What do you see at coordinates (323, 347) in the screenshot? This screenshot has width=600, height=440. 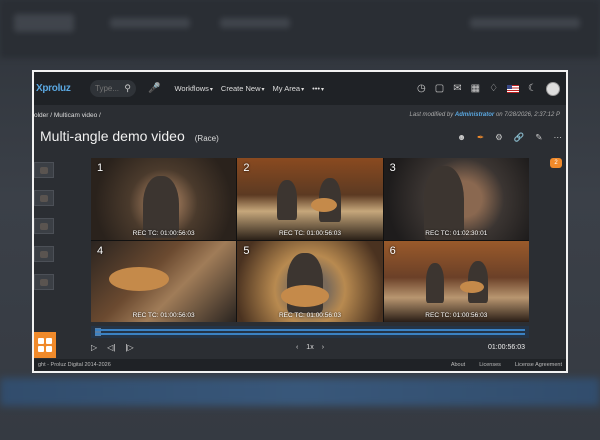 I see `speed-up-icon: ›` at bounding box center [323, 347].